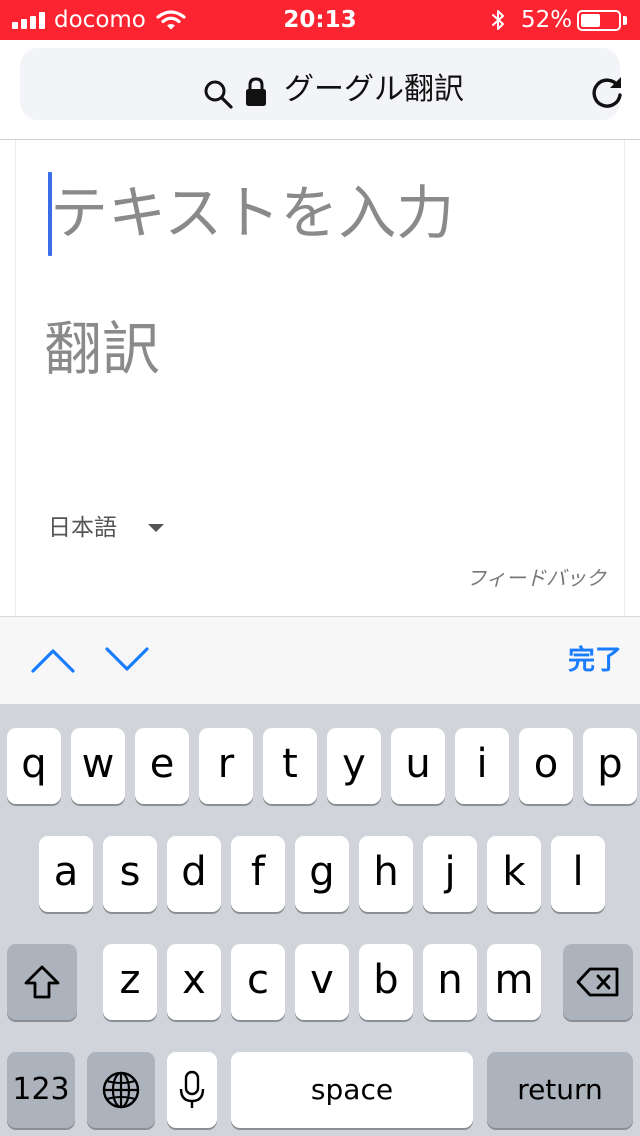  Describe the element at coordinates (320, 660) in the screenshot. I see `keyboard-accessory-bar: 完了` at that location.